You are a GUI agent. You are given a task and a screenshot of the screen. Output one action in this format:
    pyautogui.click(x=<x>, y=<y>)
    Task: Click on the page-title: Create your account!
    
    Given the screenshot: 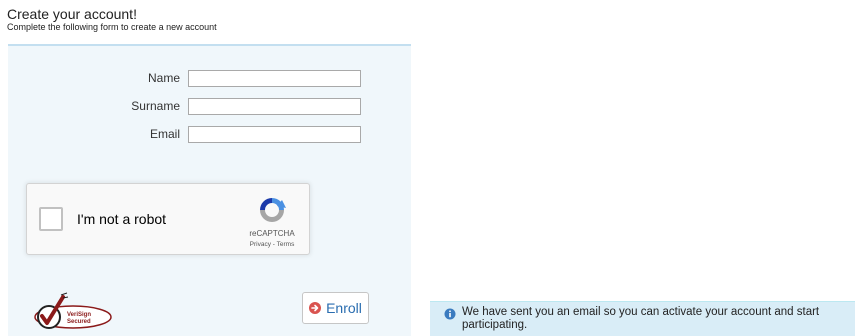 What is the action you would take?
    pyautogui.click(x=72, y=14)
    